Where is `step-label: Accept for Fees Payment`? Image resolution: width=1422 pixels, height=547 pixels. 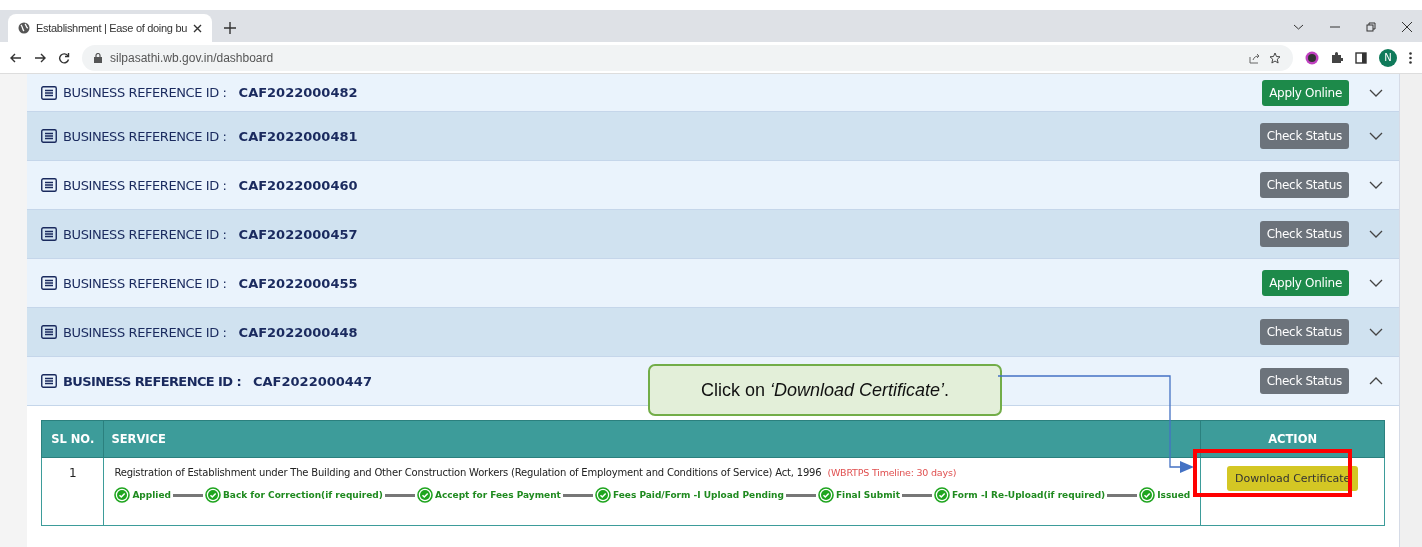
step-label: Accept for Fees Payment is located at coordinates (497, 495).